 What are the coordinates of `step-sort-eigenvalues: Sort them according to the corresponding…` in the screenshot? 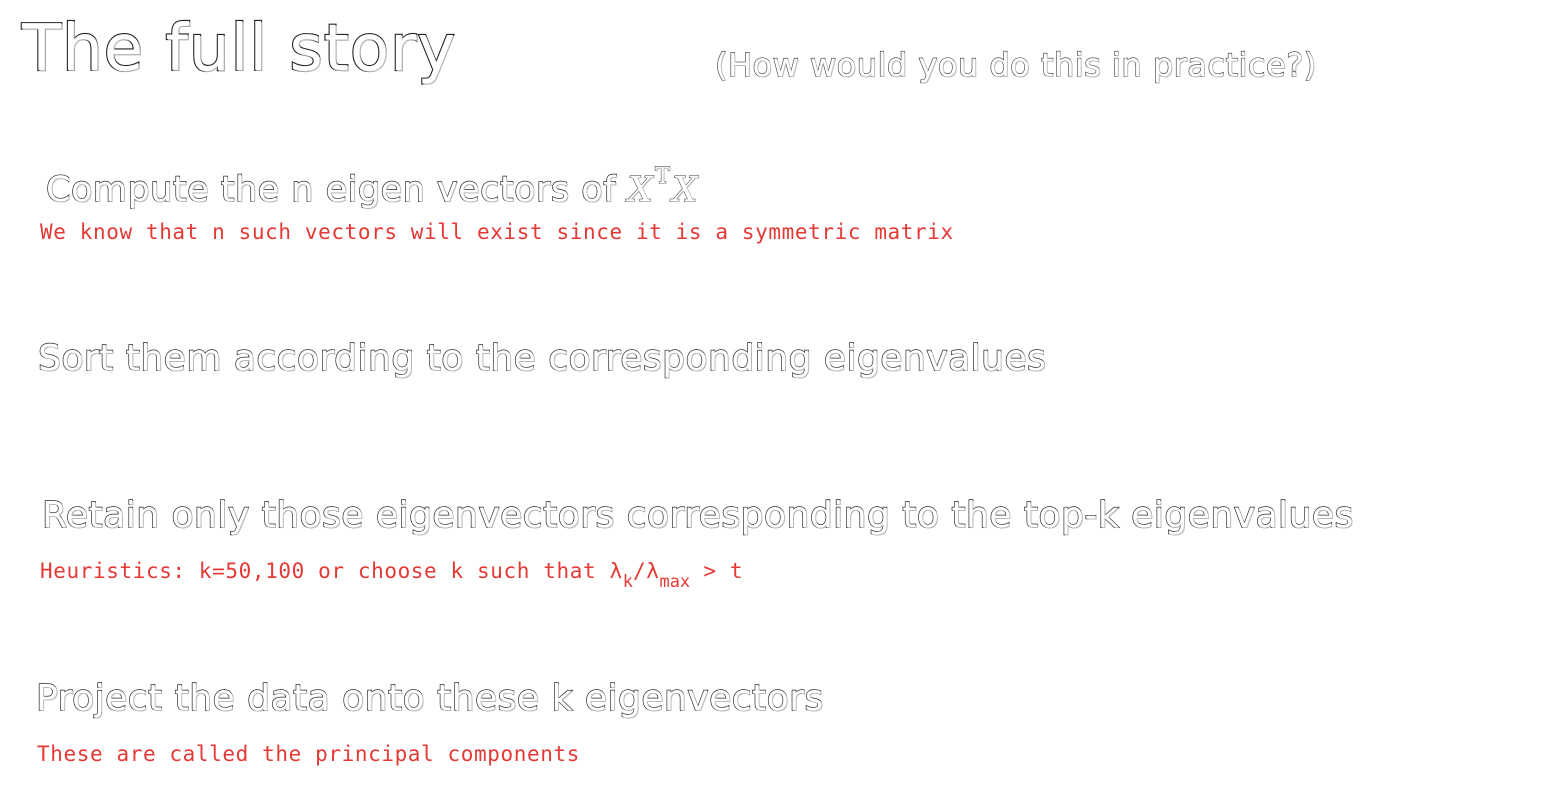 It's located at (542, 358).